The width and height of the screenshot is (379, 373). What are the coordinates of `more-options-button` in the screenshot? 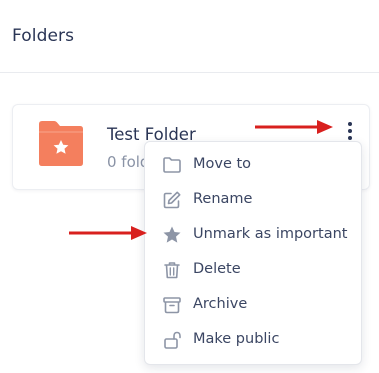 It's located at (351, 131).